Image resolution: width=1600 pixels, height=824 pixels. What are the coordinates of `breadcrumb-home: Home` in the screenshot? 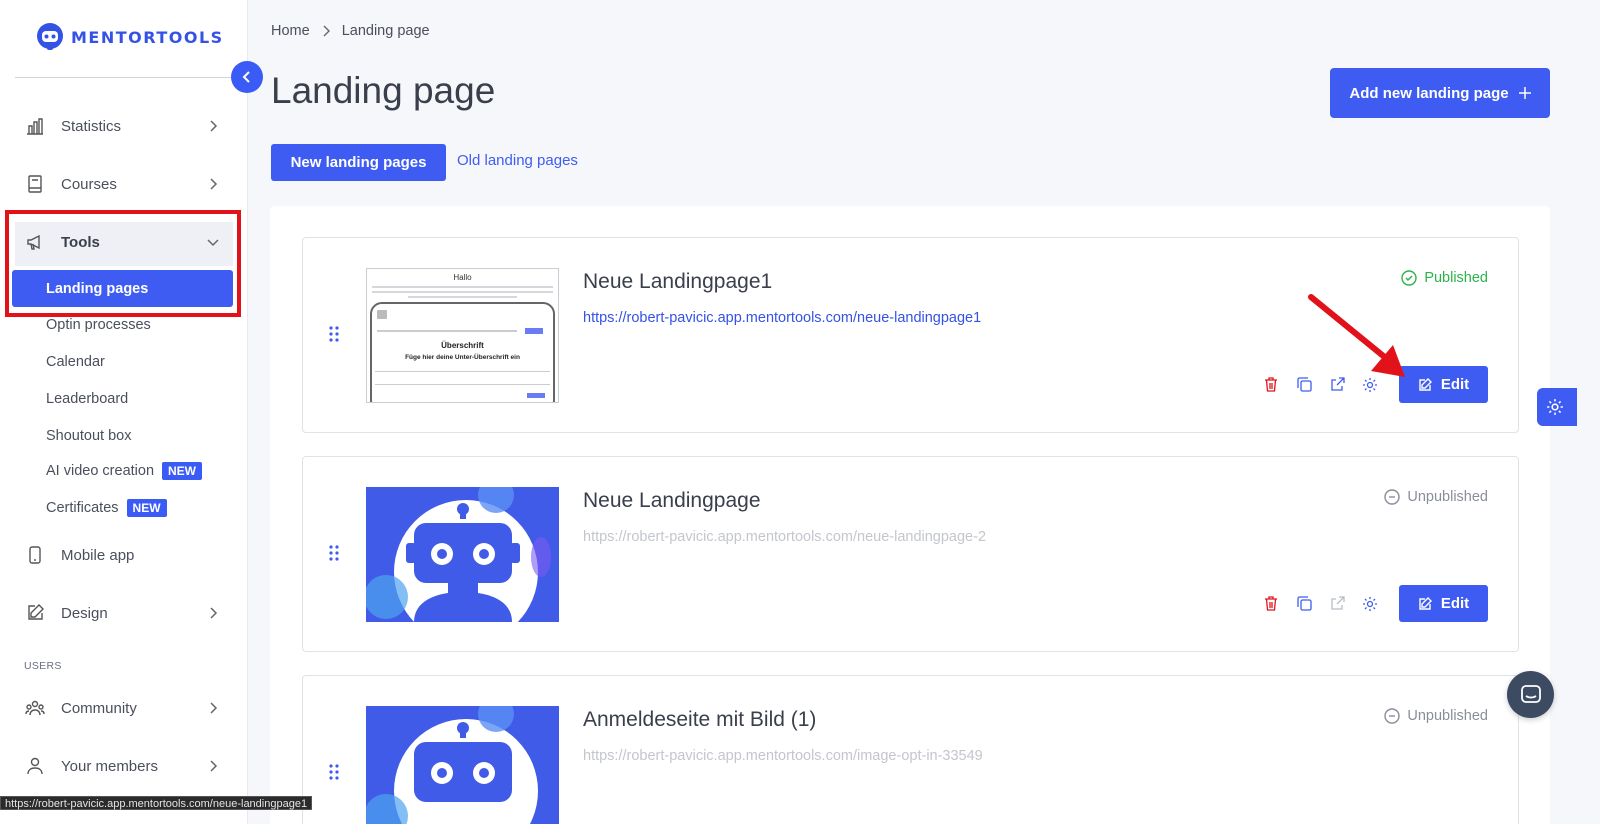 It's located at (290, 31).